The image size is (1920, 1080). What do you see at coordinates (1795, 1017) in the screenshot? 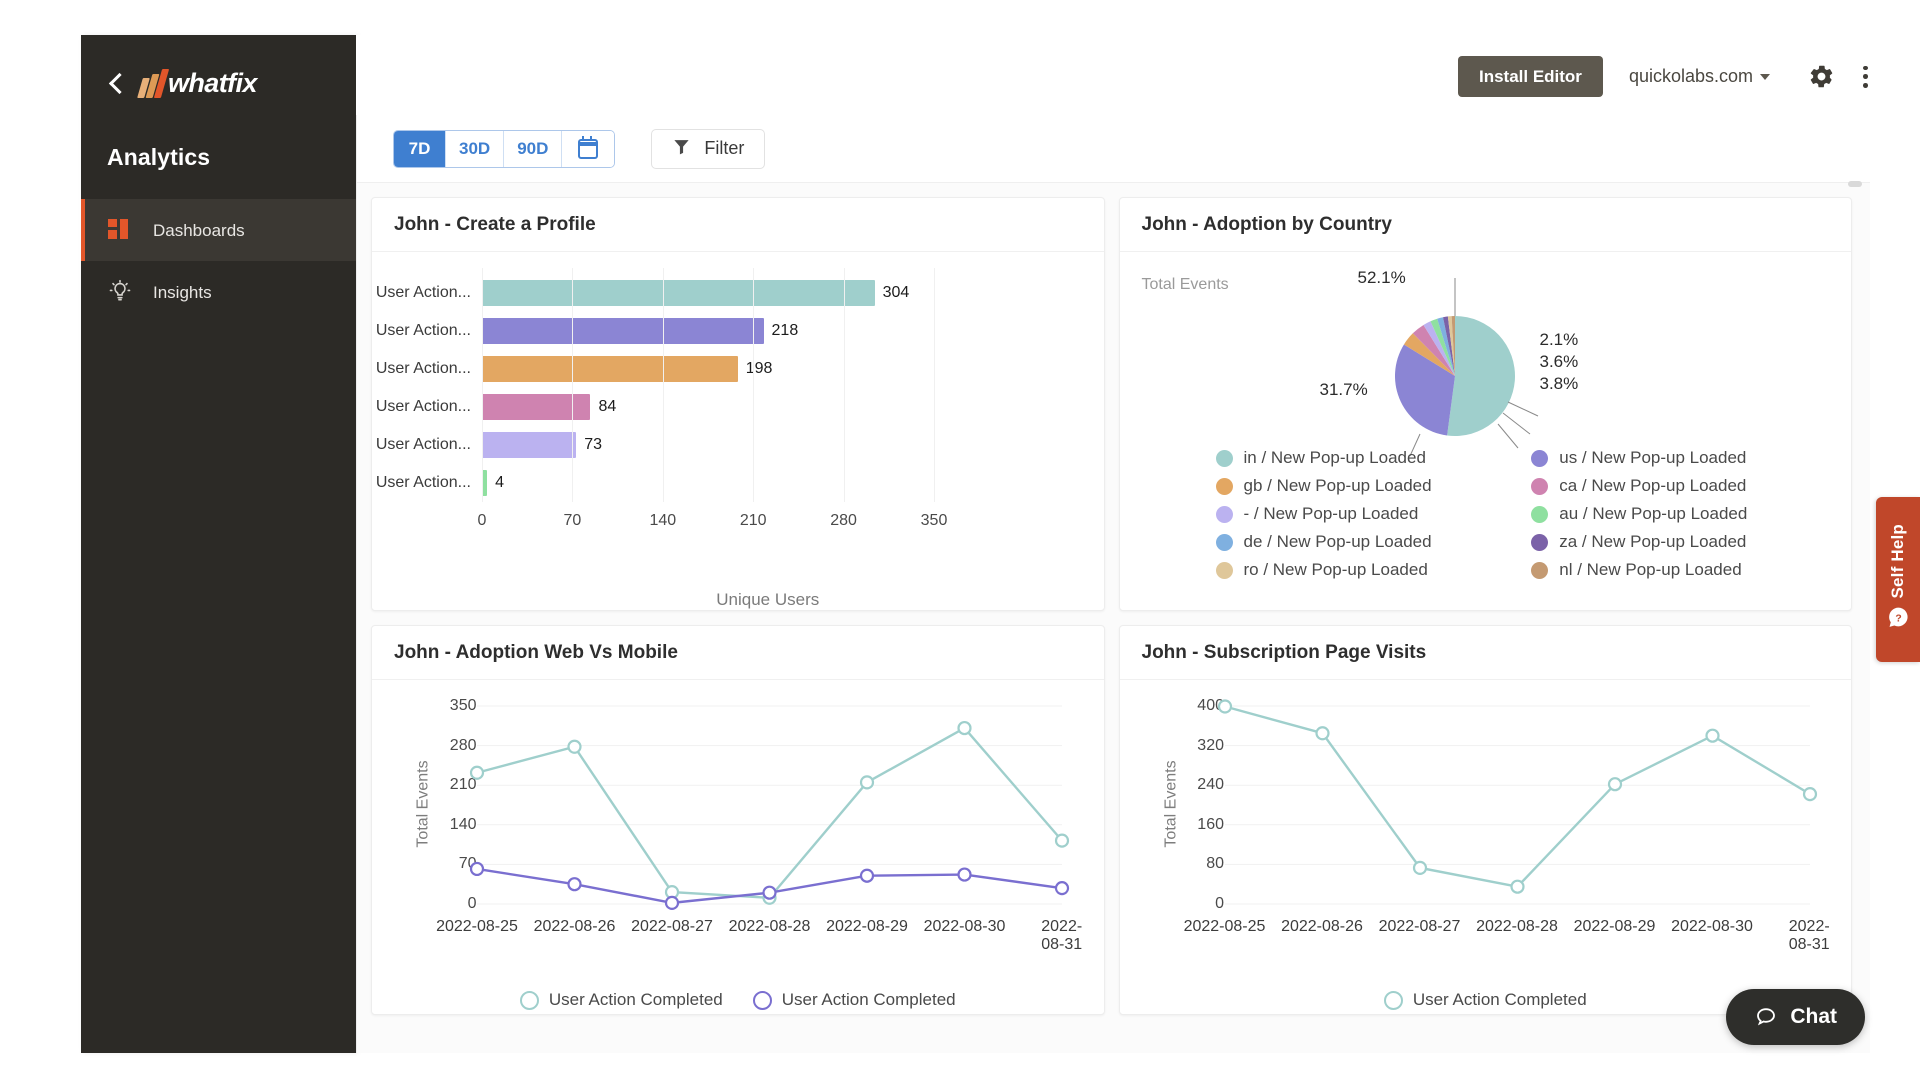
I see `chat-button: Chat` at bounding box center [1795, 1017].